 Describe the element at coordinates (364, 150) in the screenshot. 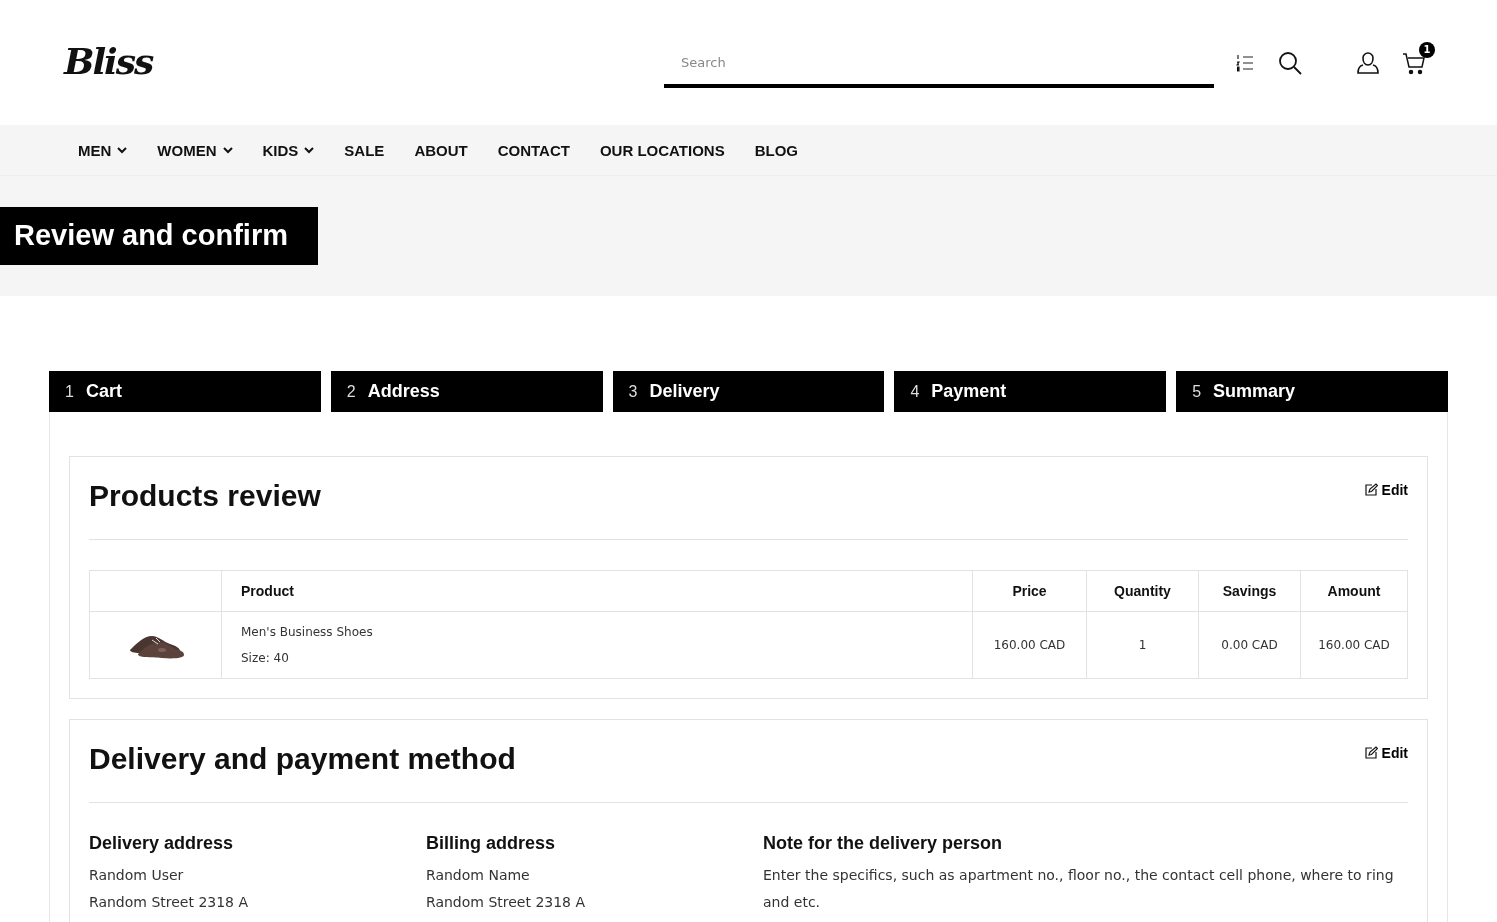

I see `nav-item: SALE` at that location.